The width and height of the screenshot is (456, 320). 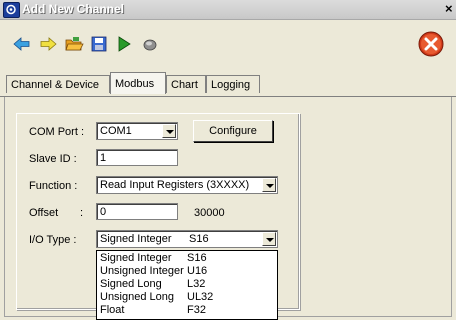 I want to click on list-item: Float F32, so click(x=153, y=310).